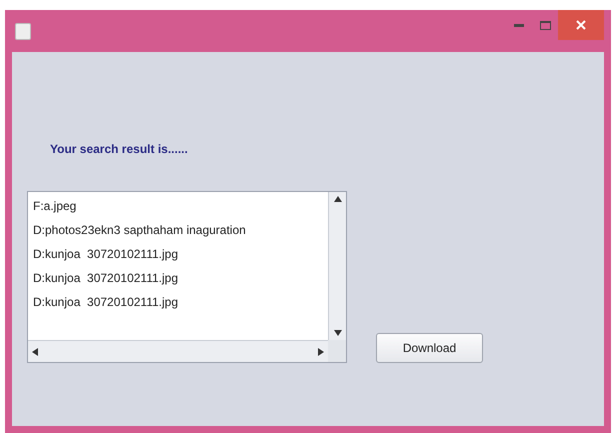 The width and height of the screenshot is (616, 433). I want to click on close-icon, so click(581, 25).